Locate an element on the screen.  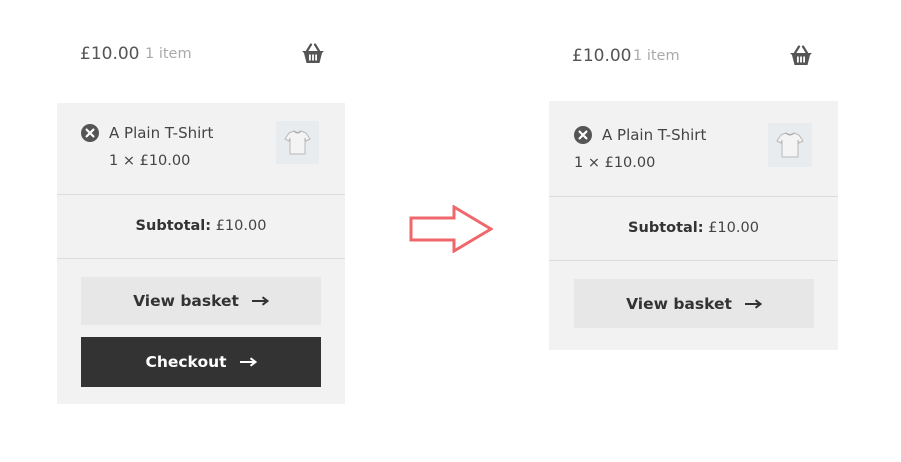
checkout-button: Checkout is located at coordinates (201, 362).